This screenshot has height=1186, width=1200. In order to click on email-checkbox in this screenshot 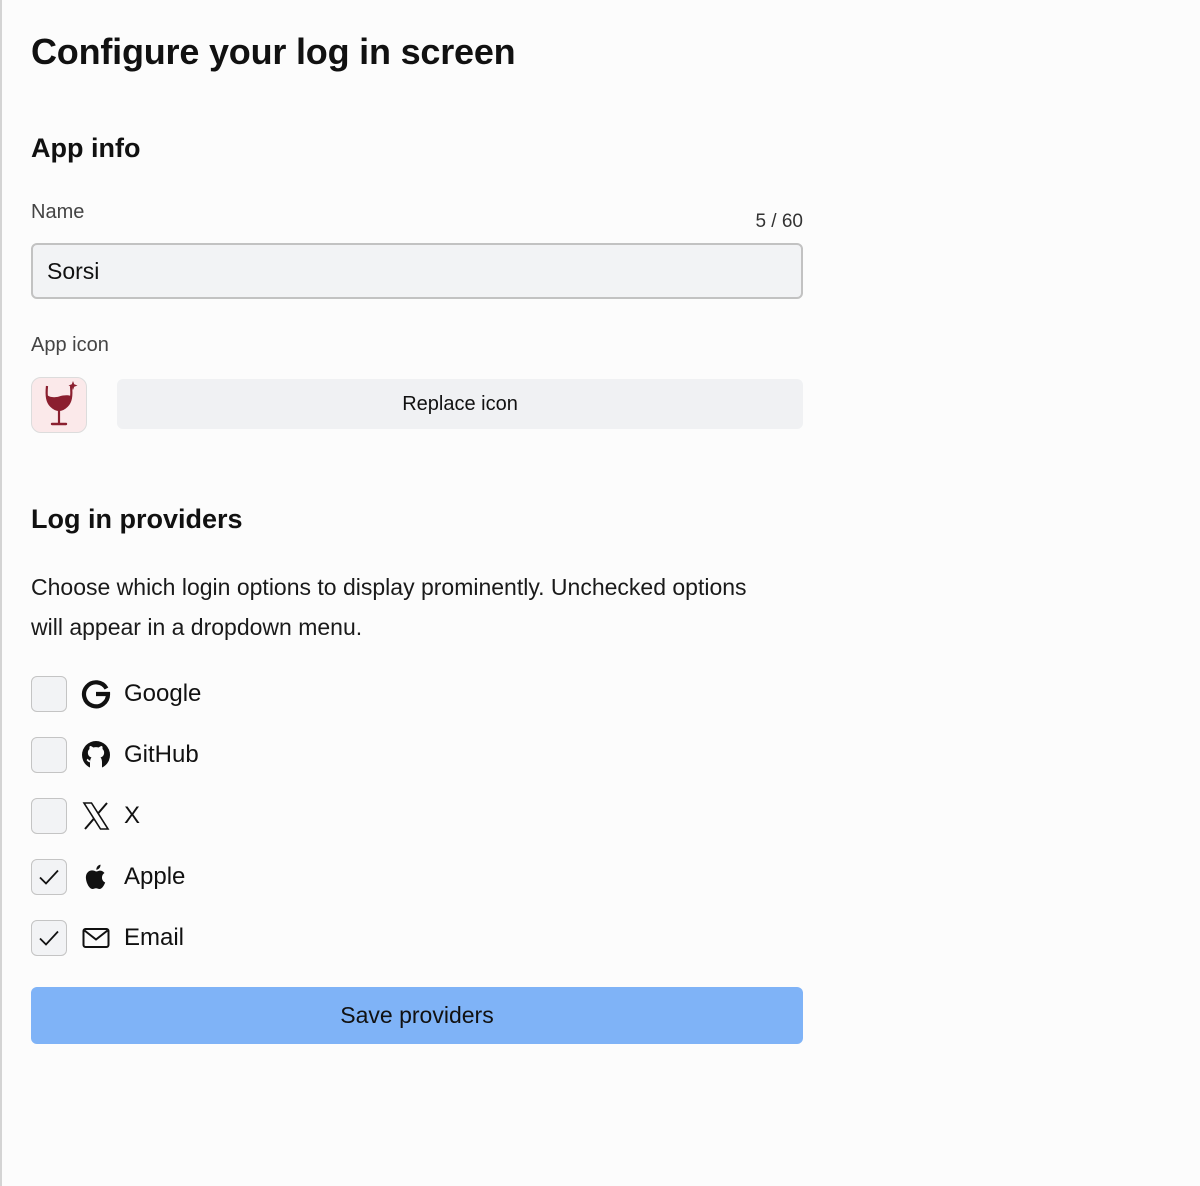, I will do `click(49, 938)`.